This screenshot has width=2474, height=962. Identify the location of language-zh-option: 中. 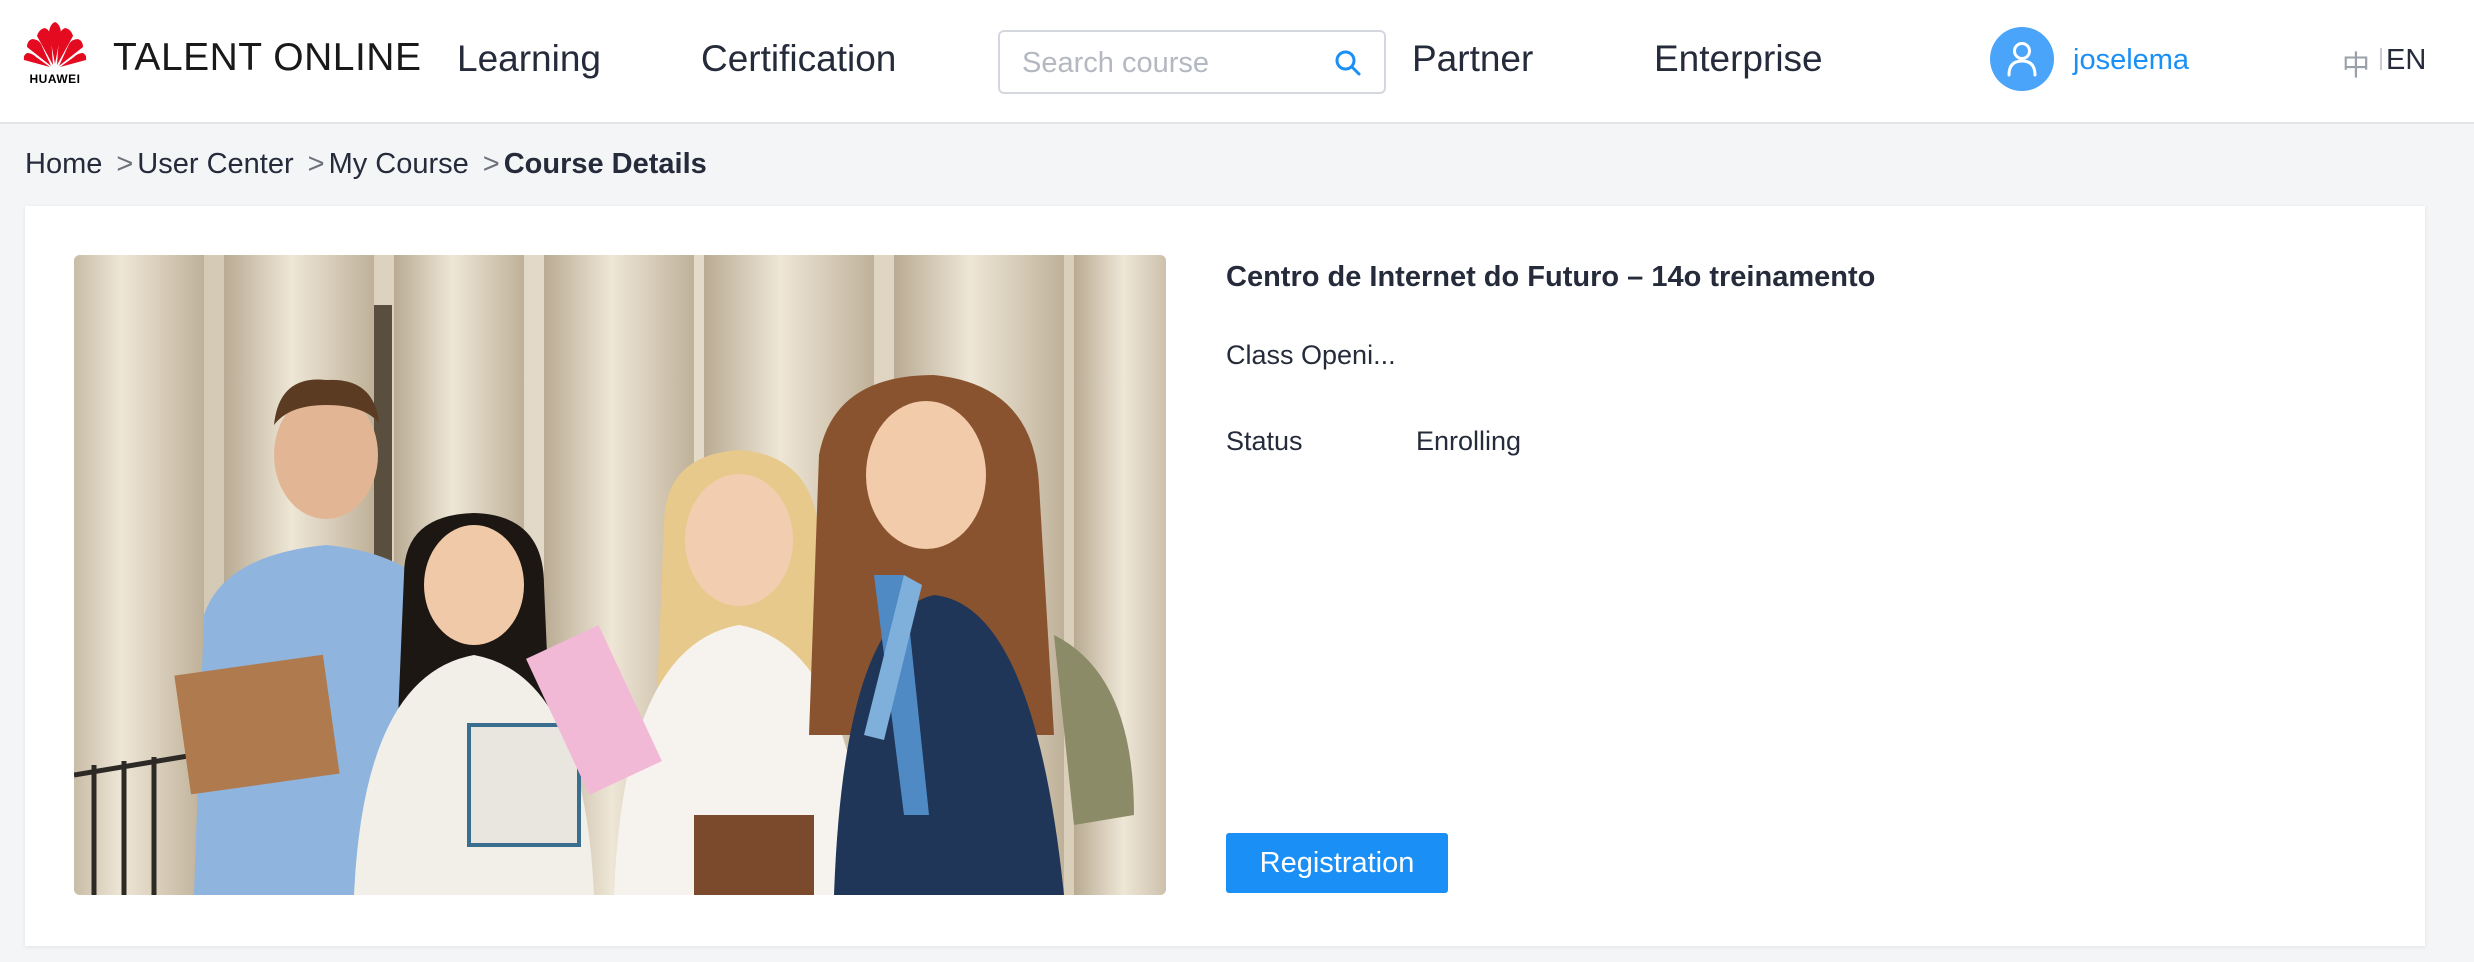
(2356, 64).